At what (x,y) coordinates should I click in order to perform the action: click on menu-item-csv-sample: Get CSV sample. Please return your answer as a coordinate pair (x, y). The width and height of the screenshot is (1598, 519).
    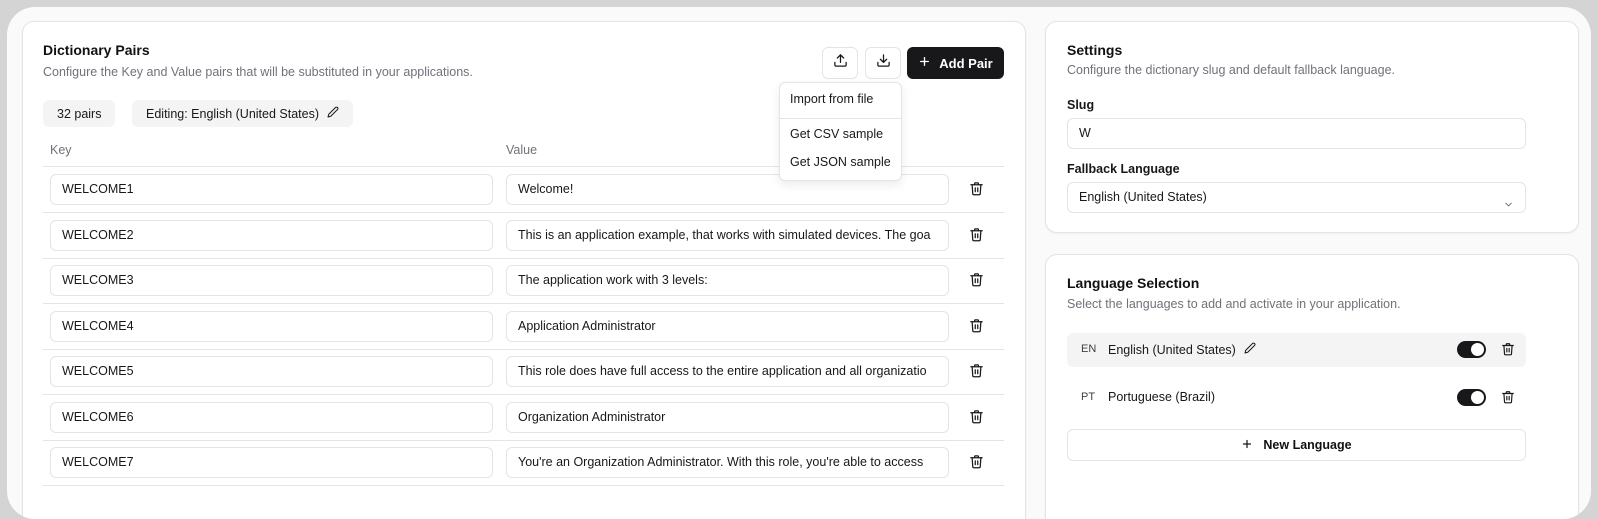
    Looking at the image, I should click on (836, 134).